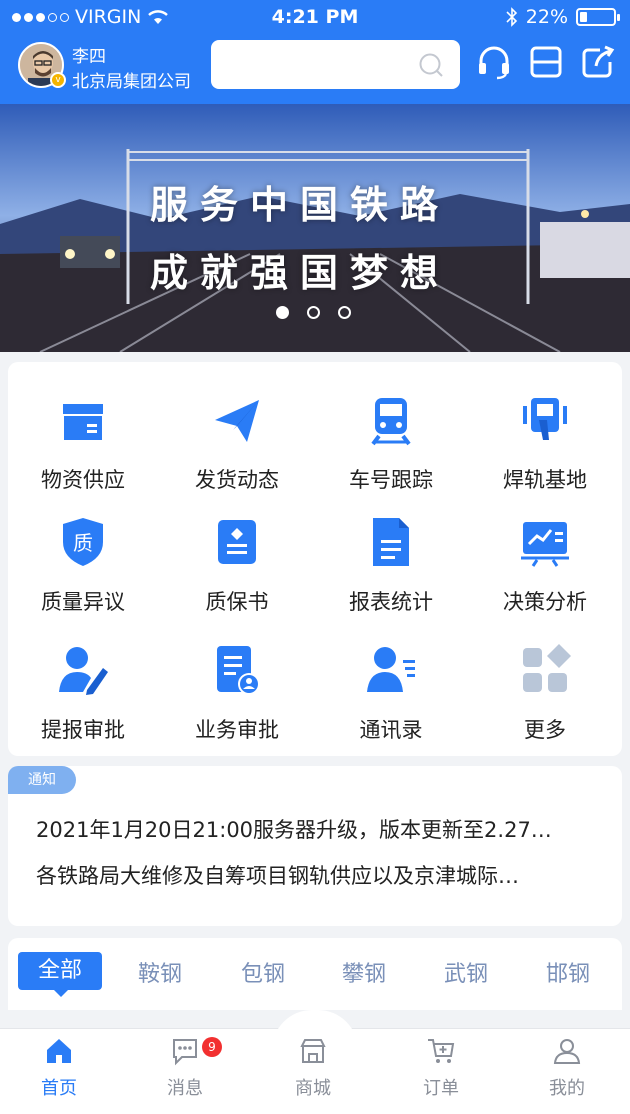  I want to click on headset-icon, so click(494, 62).